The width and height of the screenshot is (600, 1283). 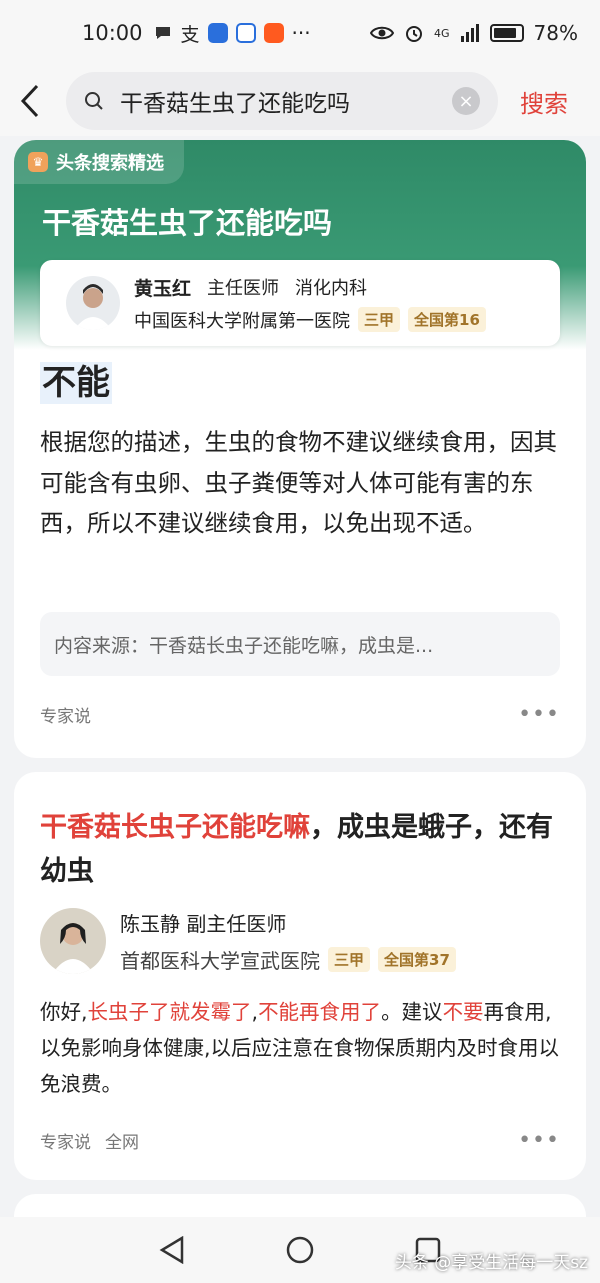 I want to click on notification-icons: 支 ···, so click(x=232, y=33).